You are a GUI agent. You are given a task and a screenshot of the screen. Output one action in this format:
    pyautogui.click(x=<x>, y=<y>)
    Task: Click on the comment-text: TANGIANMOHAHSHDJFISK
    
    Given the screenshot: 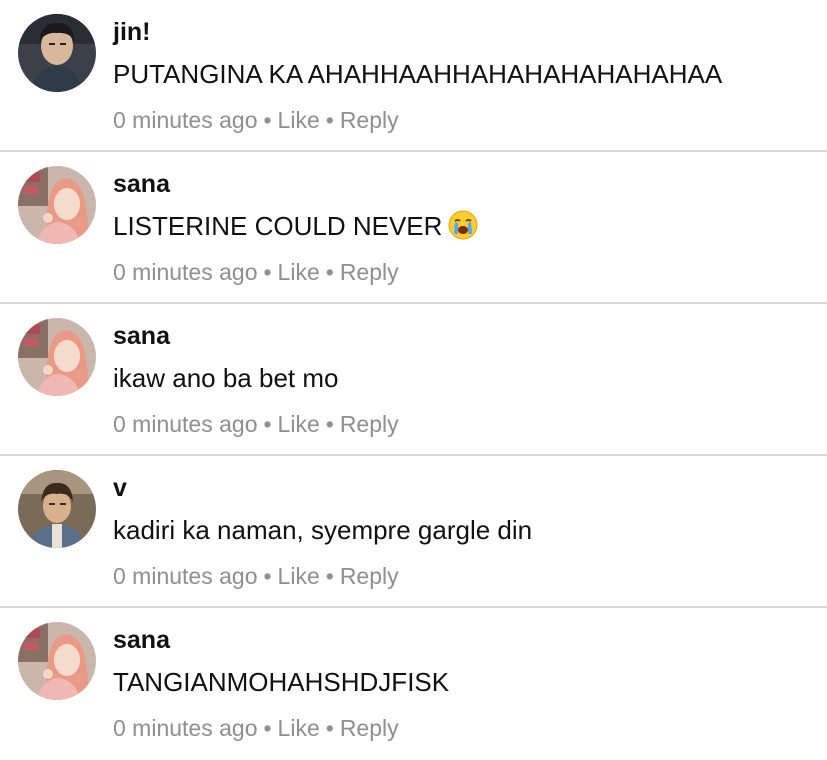 What is the action you would take?
    pyautogui.click(x=281, y=682)
    